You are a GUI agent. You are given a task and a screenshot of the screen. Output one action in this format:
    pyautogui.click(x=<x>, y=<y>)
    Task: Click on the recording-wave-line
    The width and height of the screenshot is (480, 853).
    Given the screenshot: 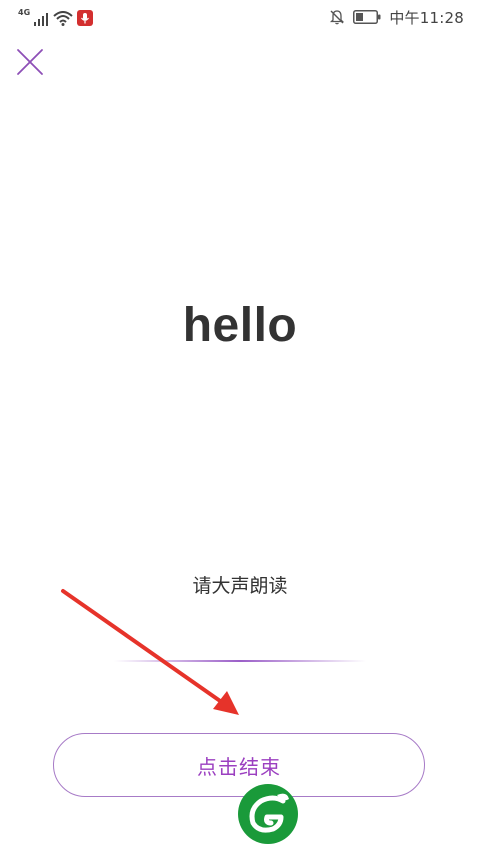 What is the action you would take?
    pyautogui.click(x=240, y=661)
    